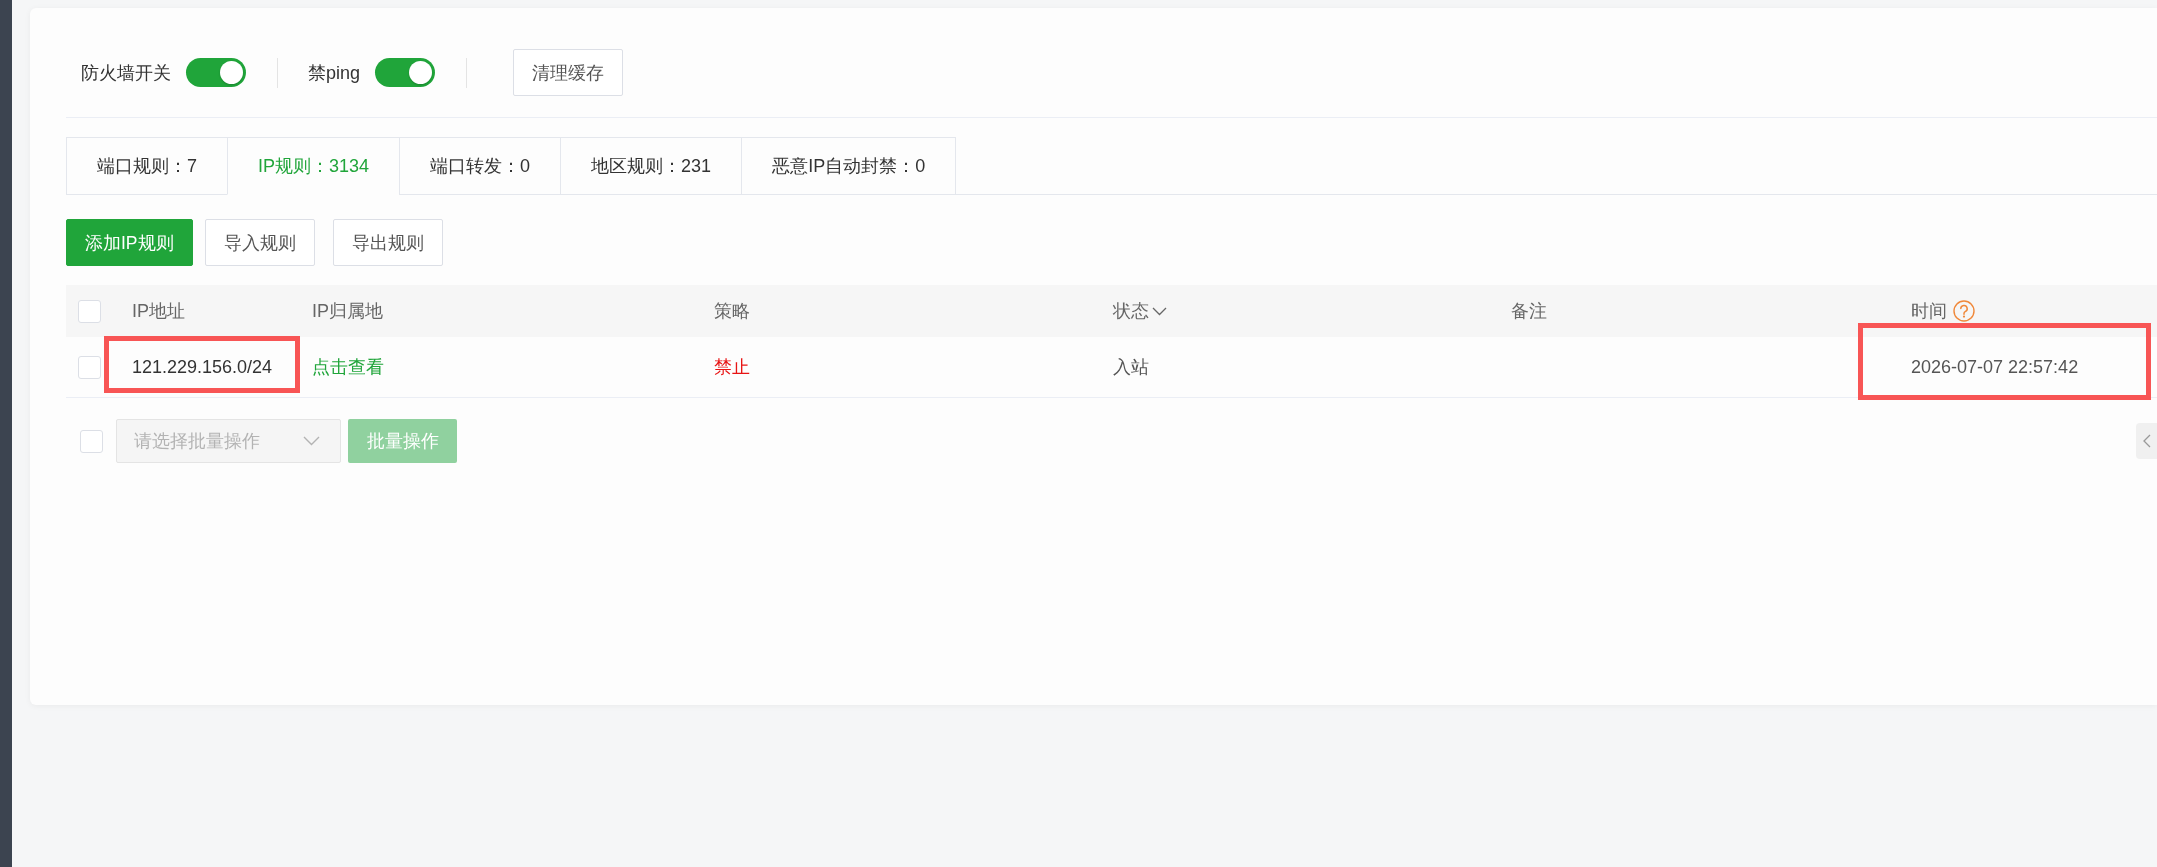  Describe the element at coordinates (1131, 367) in the screenshot. I see `table-cell-text: 入站` at that location.